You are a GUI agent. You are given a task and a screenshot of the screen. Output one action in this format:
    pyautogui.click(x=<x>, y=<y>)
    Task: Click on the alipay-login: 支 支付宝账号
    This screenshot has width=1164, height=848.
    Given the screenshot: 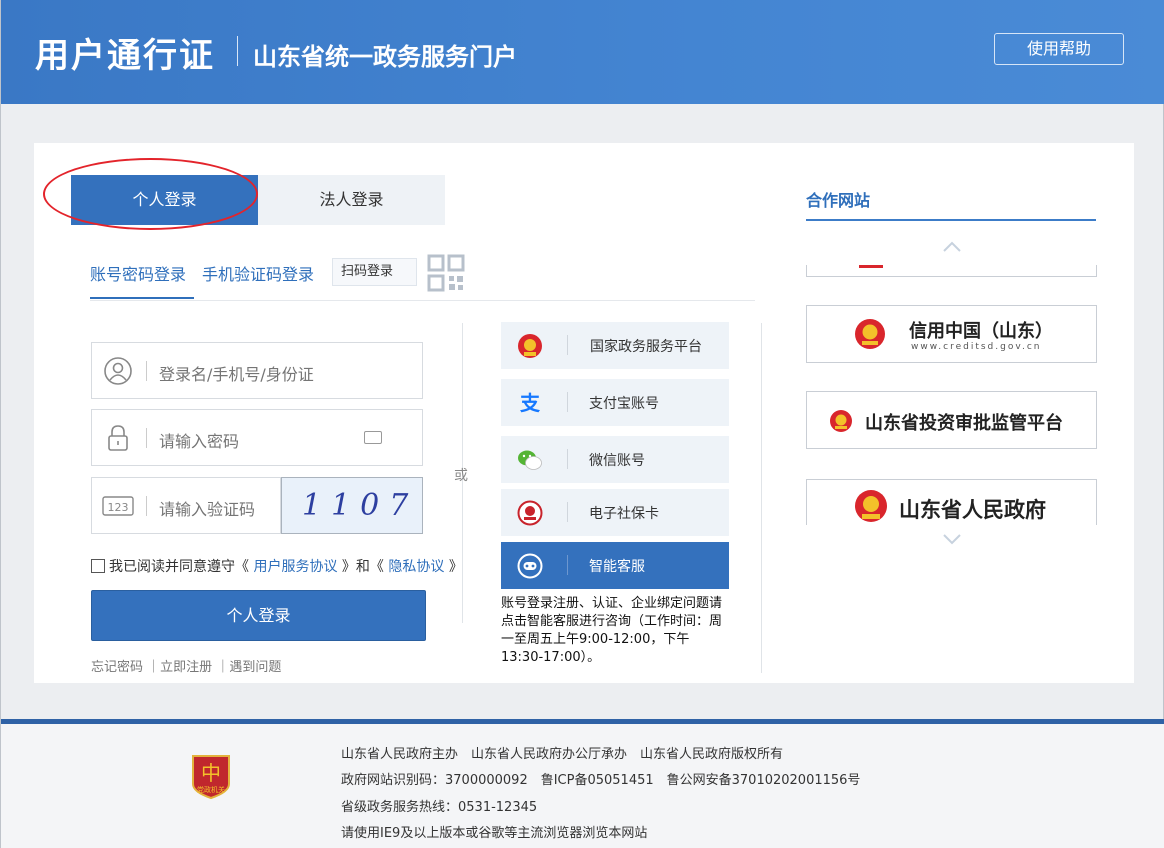 What is the action you would take?
    pyautogui.click(x=615, y=402)
    